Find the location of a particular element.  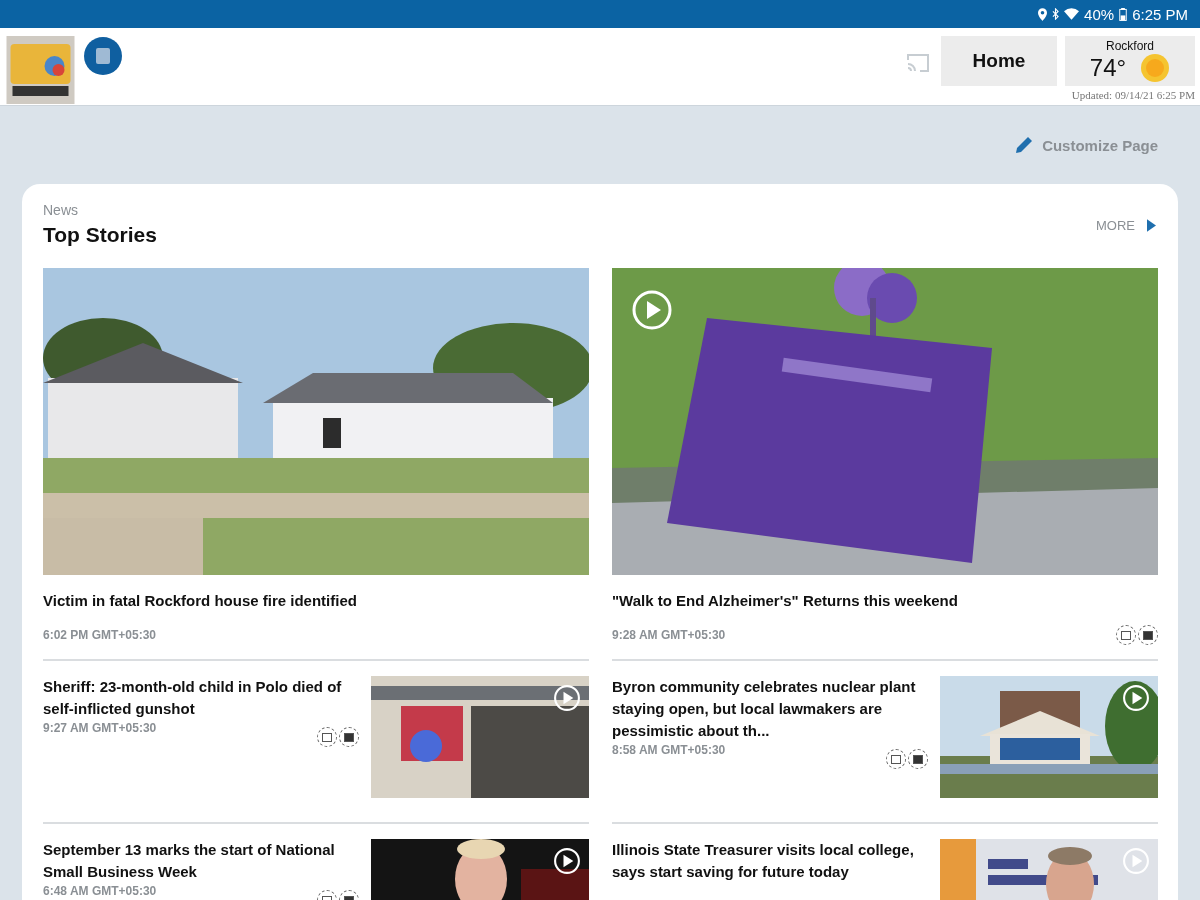

home-button: Home is located at coordinates (999, 61).